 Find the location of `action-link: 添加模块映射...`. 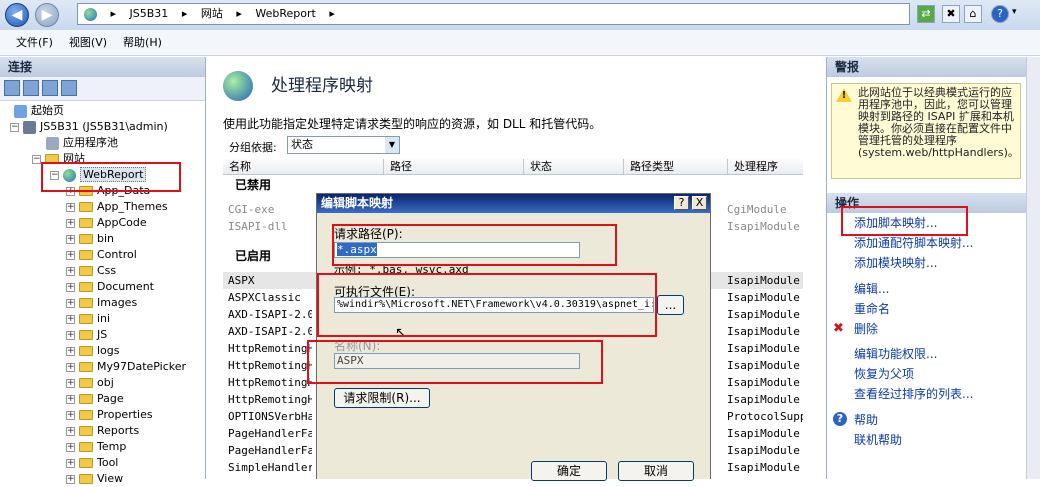

action-link: 添加模块映射... is located at coordinates (895, 262).